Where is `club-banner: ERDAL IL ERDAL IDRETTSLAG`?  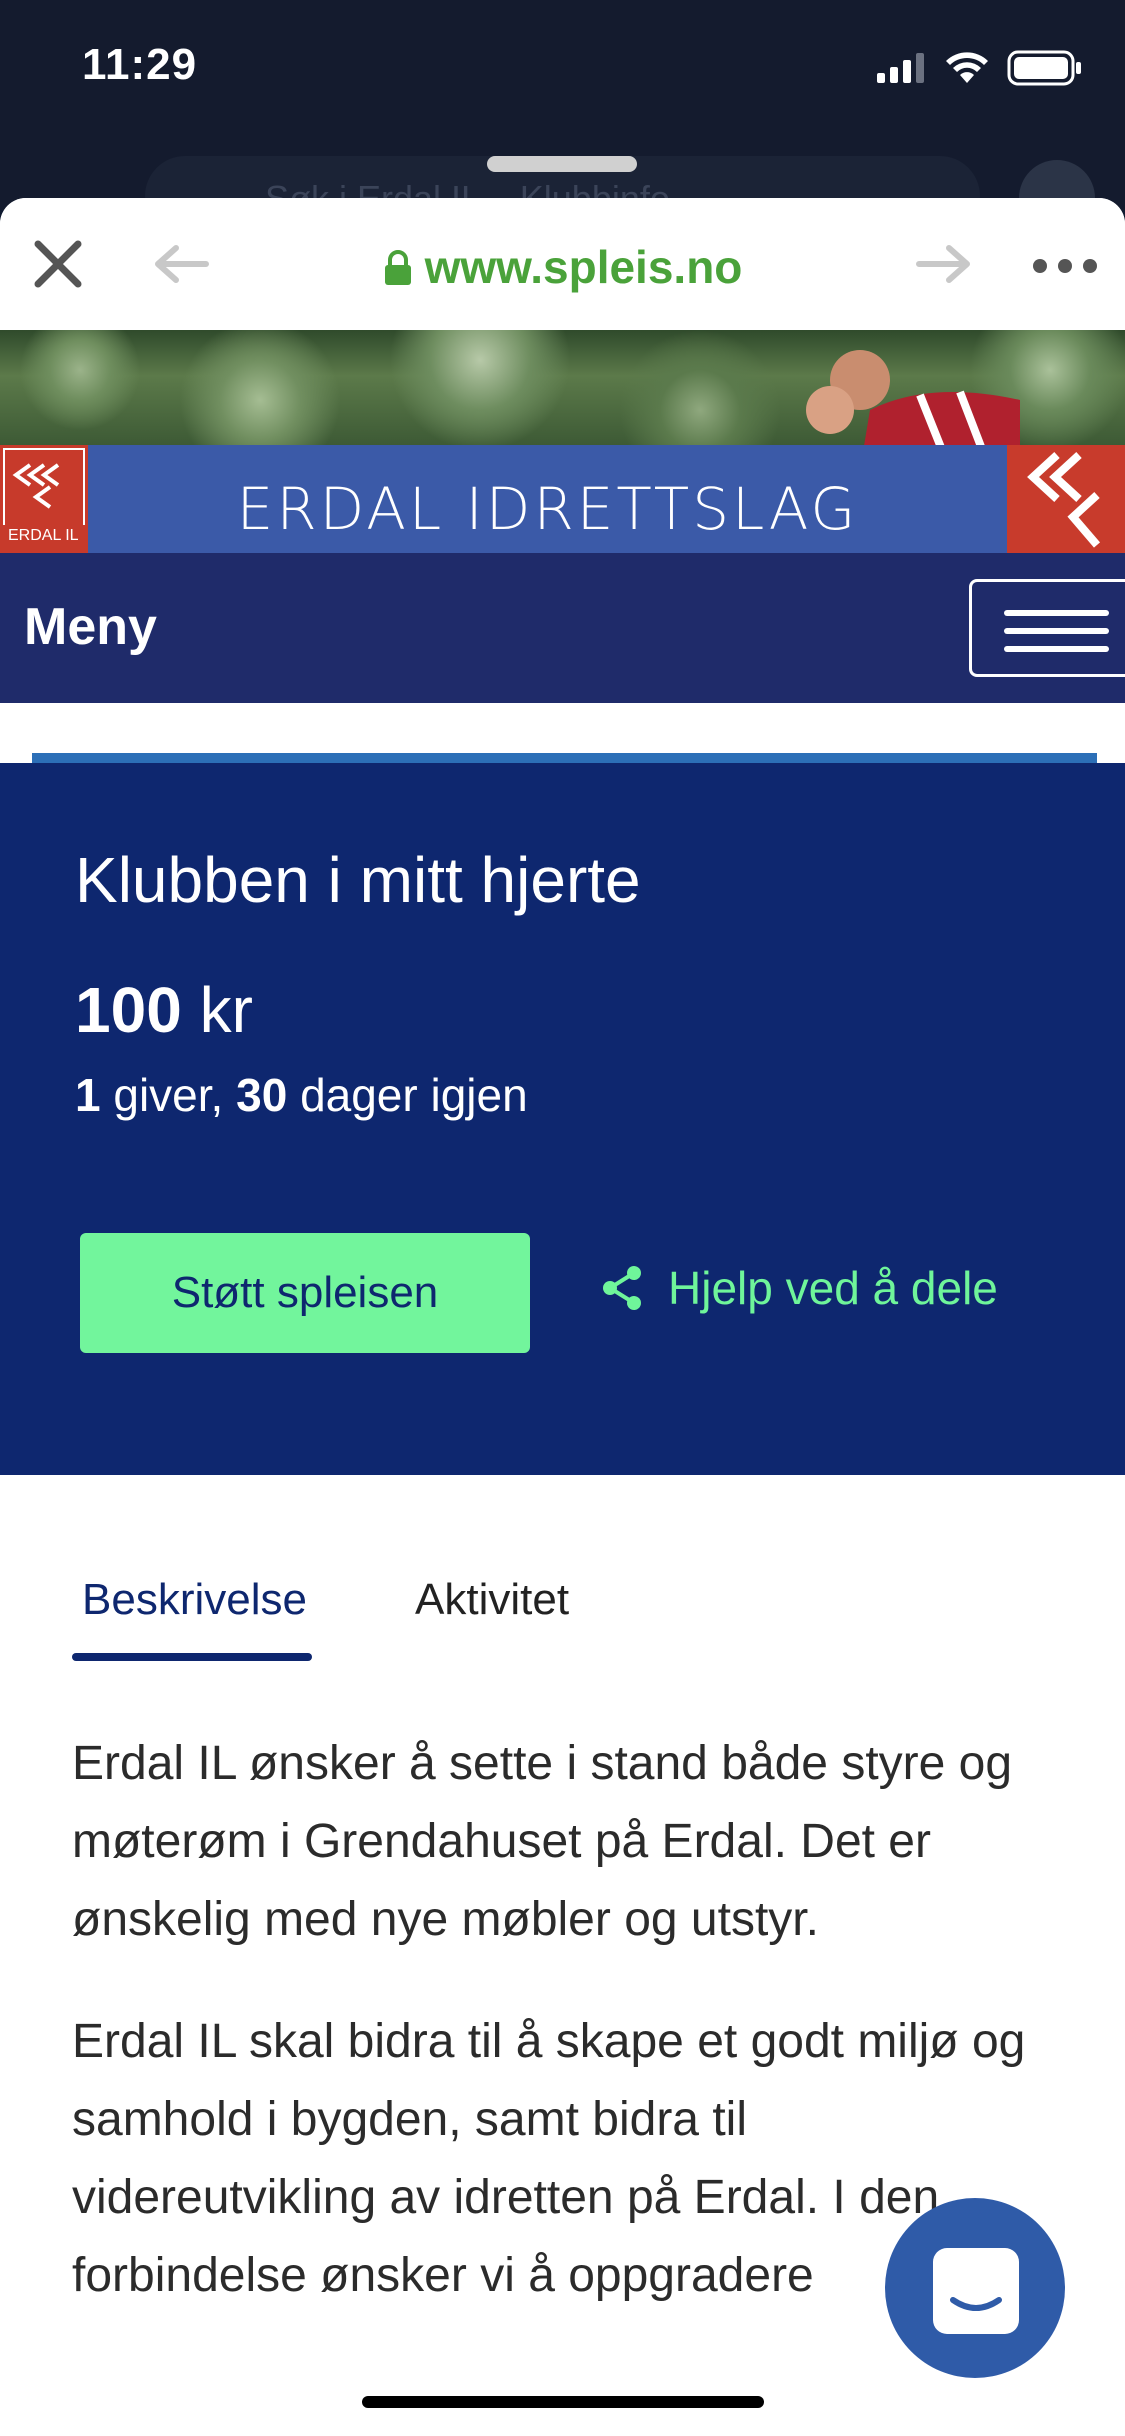
club-banner: ERDAL IL ERDAL IDRETTSLAG is located at coordinates (562, 499).